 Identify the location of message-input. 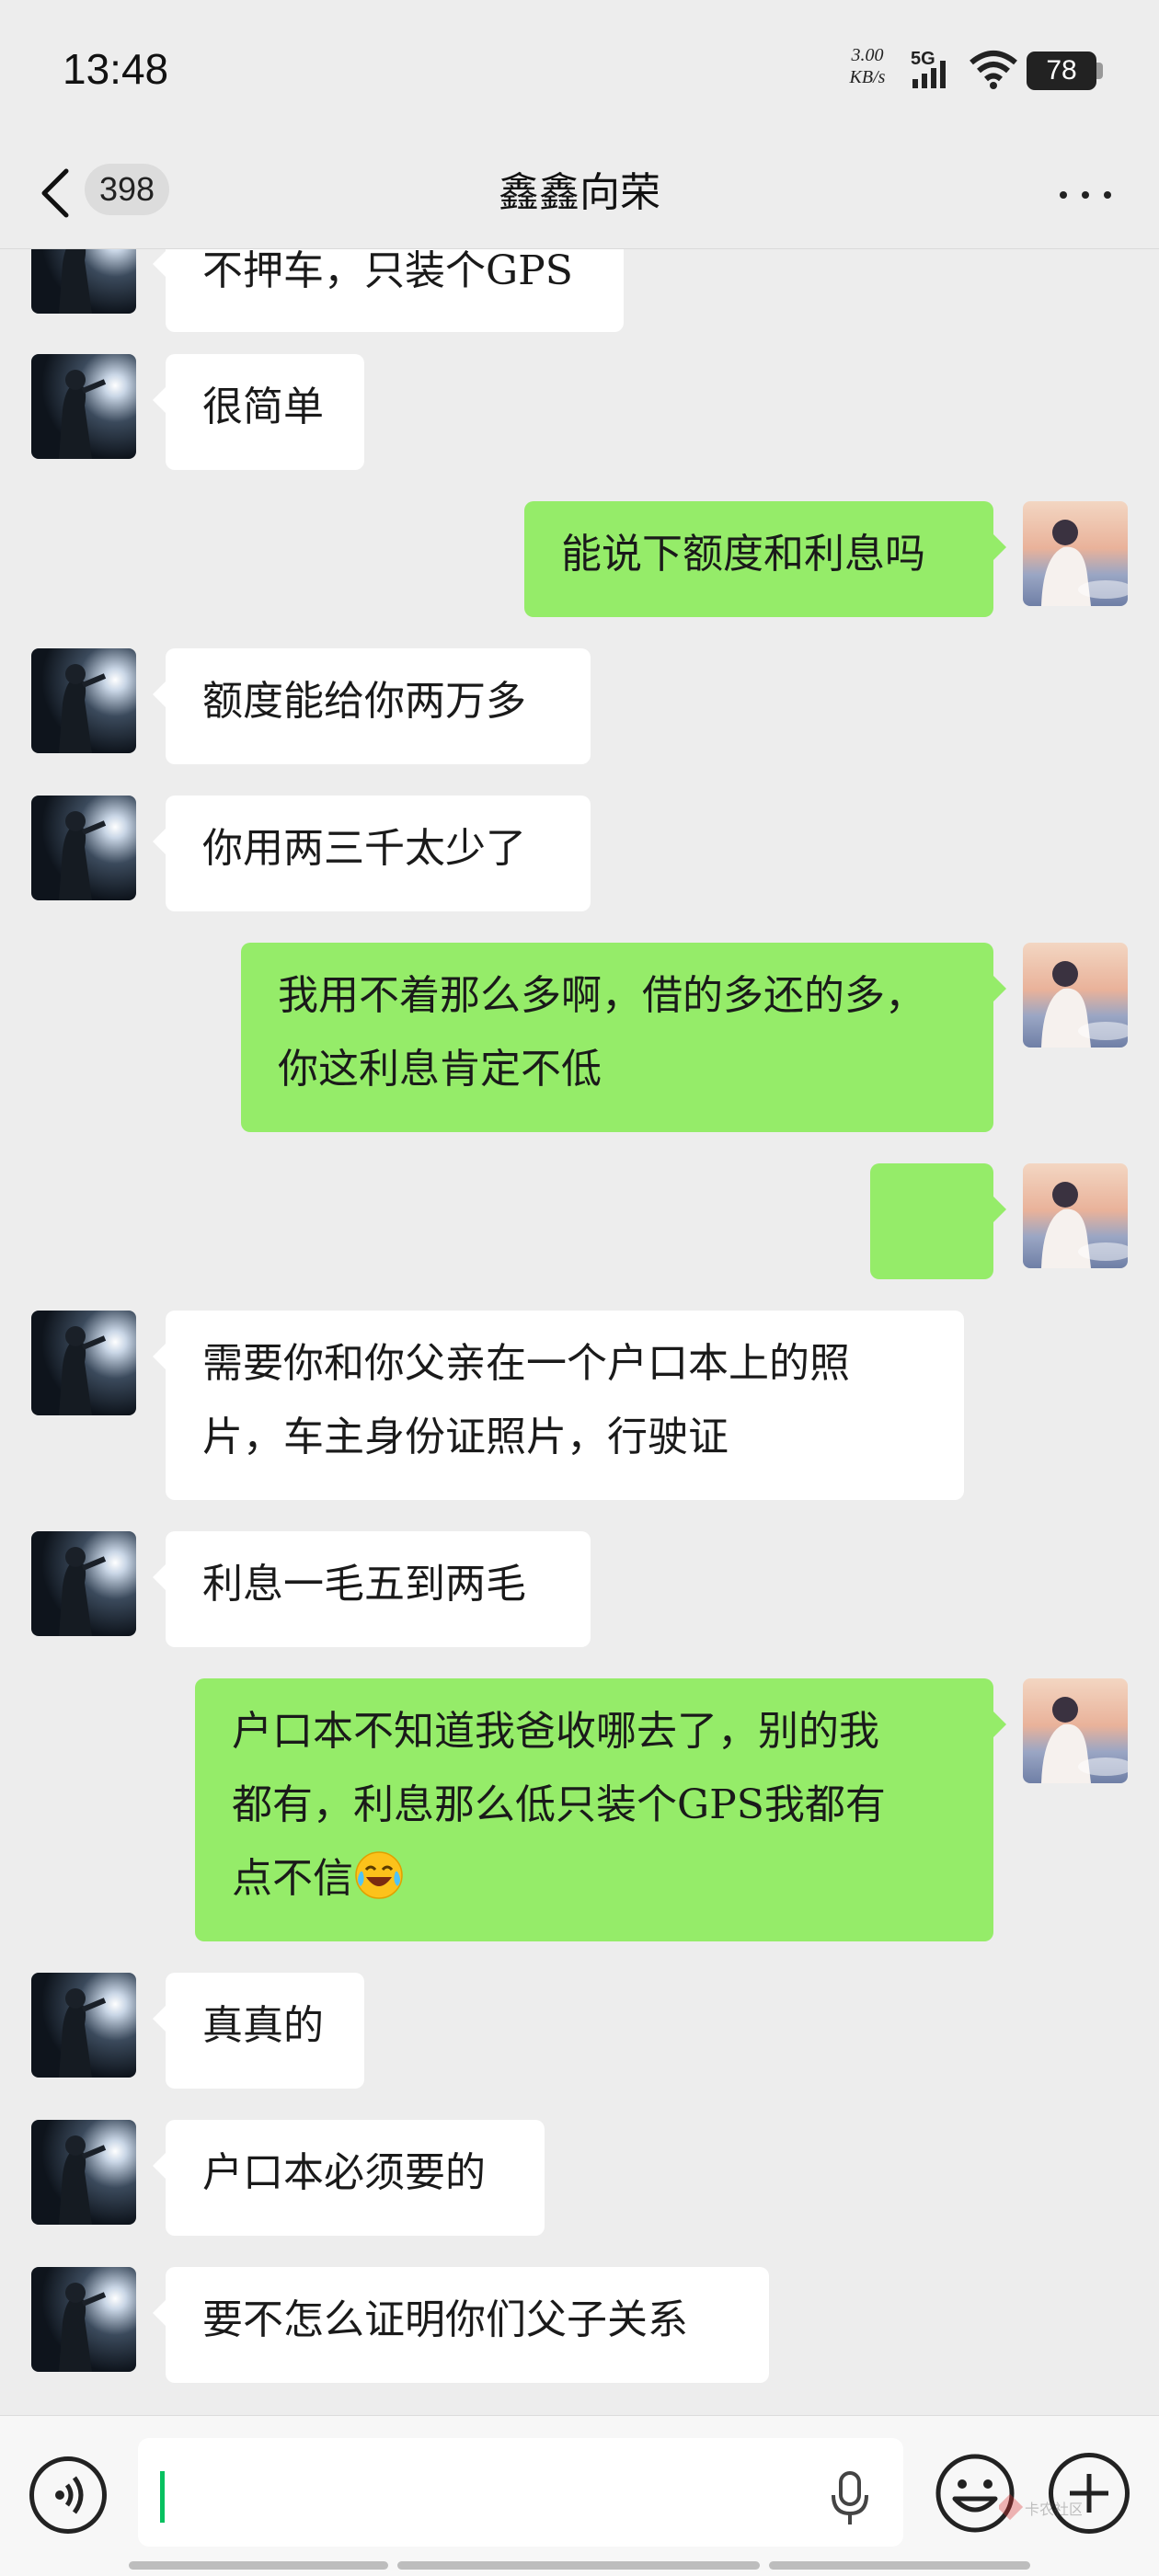
(520, 2492).